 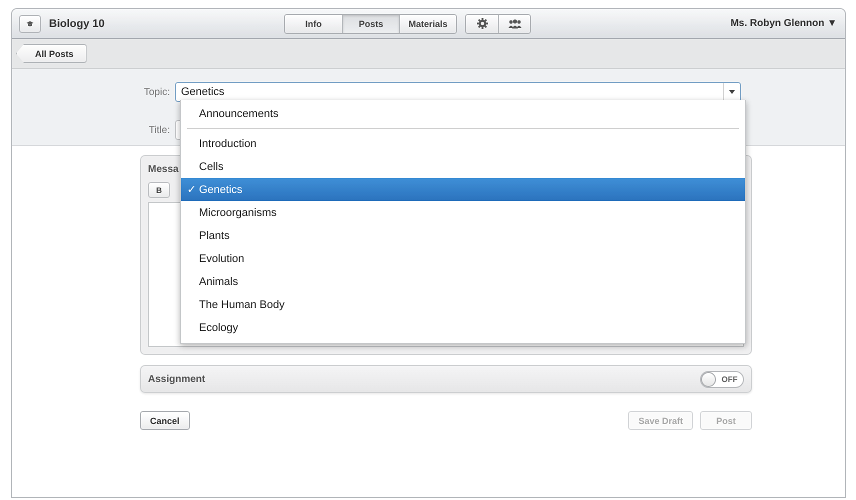 I want to click on menu-item: Animals, so click(x=463, y=281).